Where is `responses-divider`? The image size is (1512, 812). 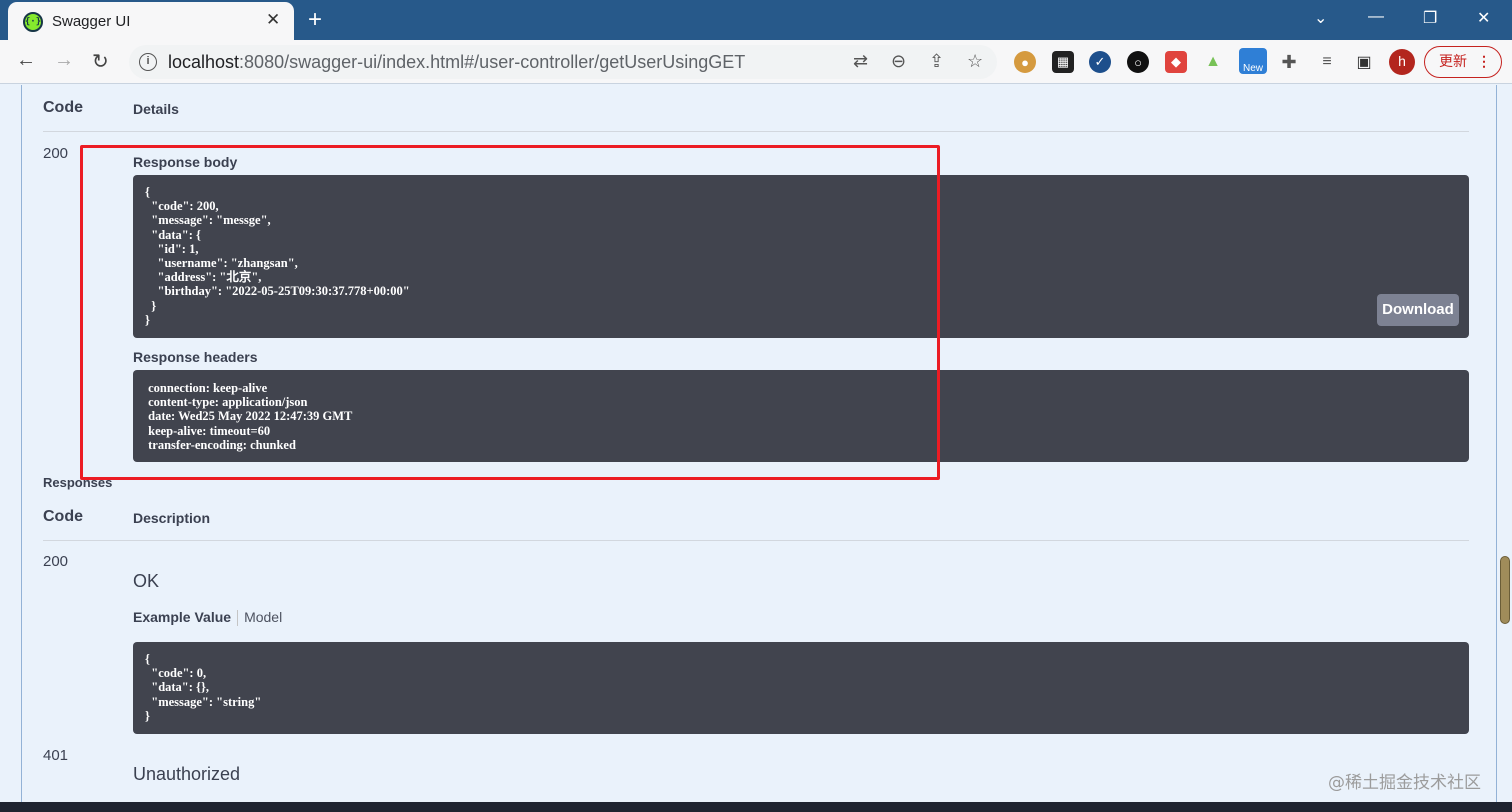 responses-divider is located at coordinates (756, 540).